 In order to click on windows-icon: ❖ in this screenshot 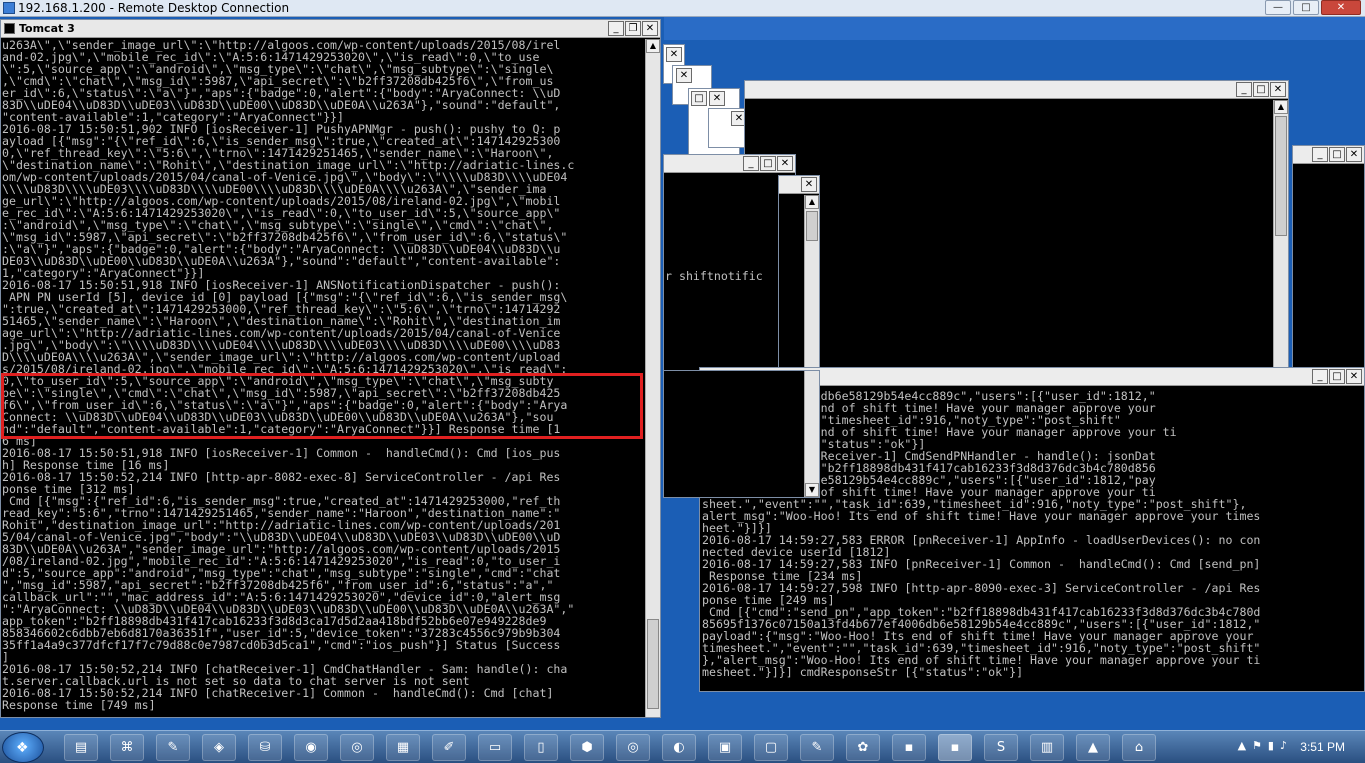, I will do `click(22, 748)`.